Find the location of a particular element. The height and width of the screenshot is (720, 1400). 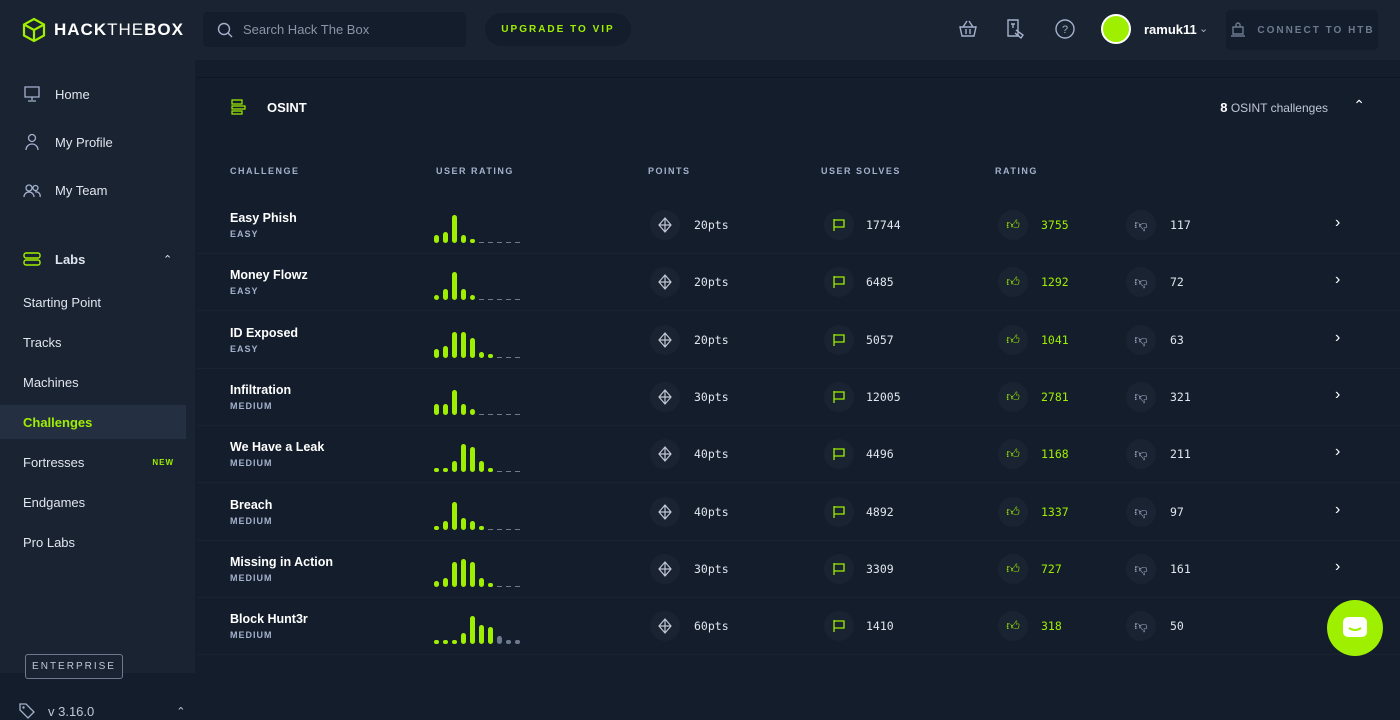

column-header-user-rating: USER RATING is located at coordinates (475, 171).